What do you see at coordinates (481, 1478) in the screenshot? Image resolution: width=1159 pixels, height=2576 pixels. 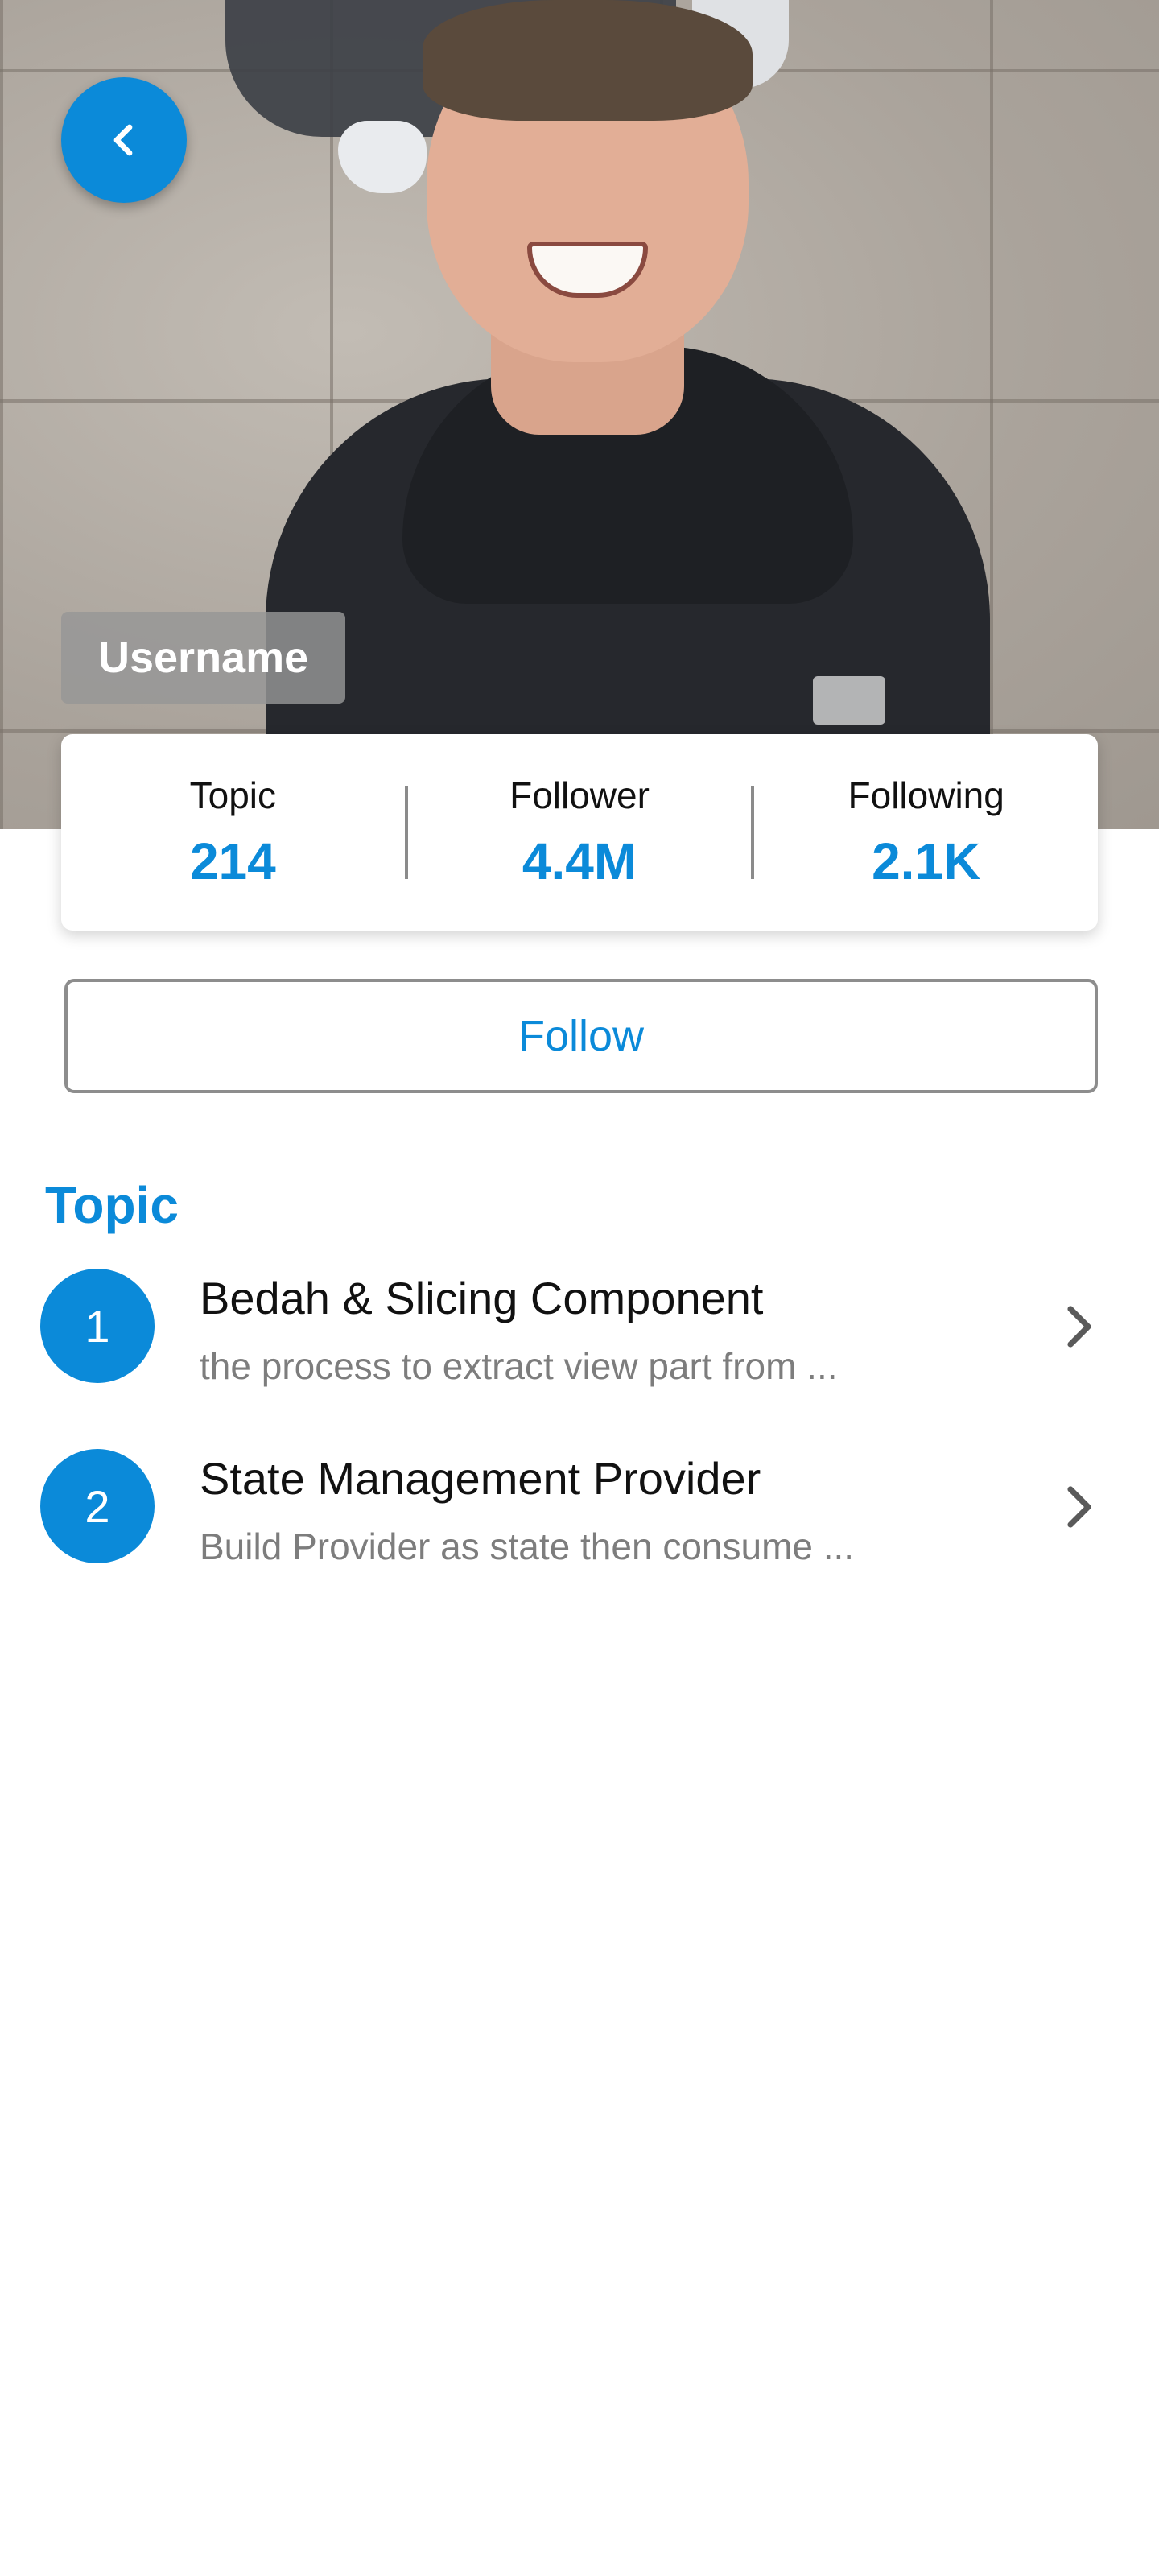 I see `topic-title: State Management Provider` at bounding box center [481, 1478].